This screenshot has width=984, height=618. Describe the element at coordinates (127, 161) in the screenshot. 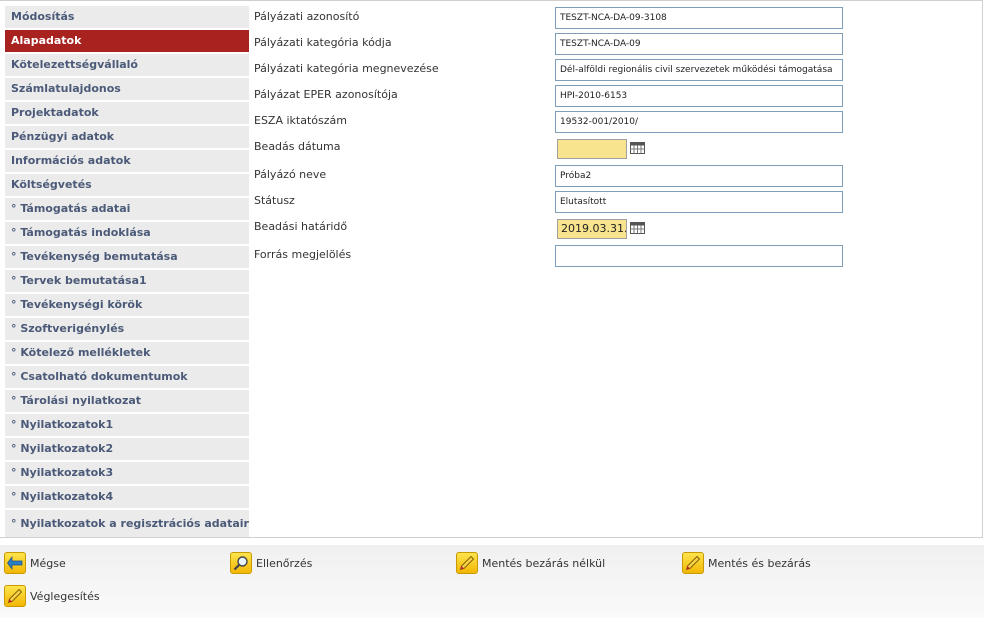

I see `sidebar-item-informacios-adatok: Információs adatok` at that location.